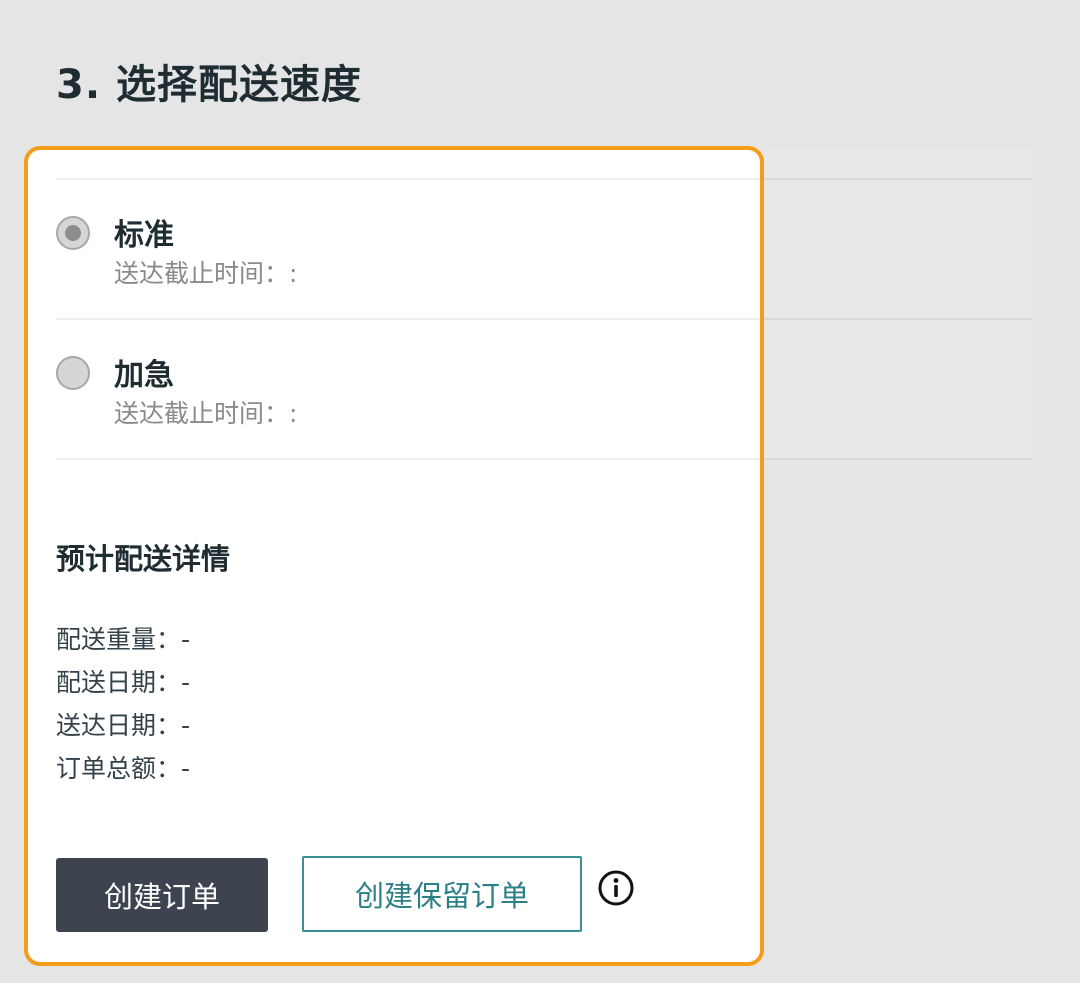 The image size is (1080, 983). What do you see at coordinates (123, 768) in the screenshot?
I see `detail-order-total: 订单总额：-` at bounding box center [123, 768].